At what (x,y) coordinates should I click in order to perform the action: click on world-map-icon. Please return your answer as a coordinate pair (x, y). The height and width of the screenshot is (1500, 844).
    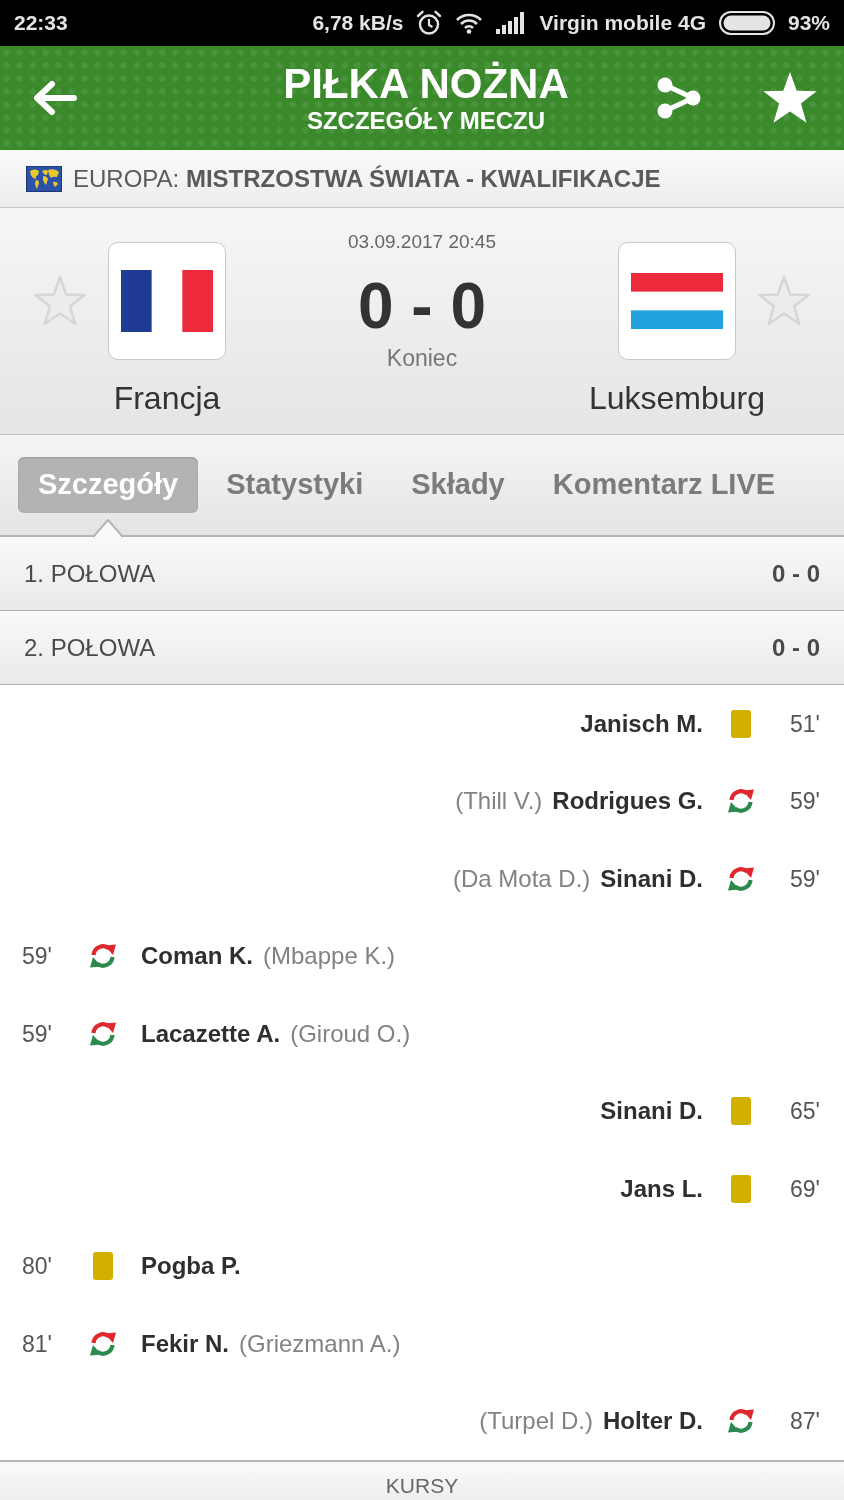
    Looking at the image, I should click on (44, 178).